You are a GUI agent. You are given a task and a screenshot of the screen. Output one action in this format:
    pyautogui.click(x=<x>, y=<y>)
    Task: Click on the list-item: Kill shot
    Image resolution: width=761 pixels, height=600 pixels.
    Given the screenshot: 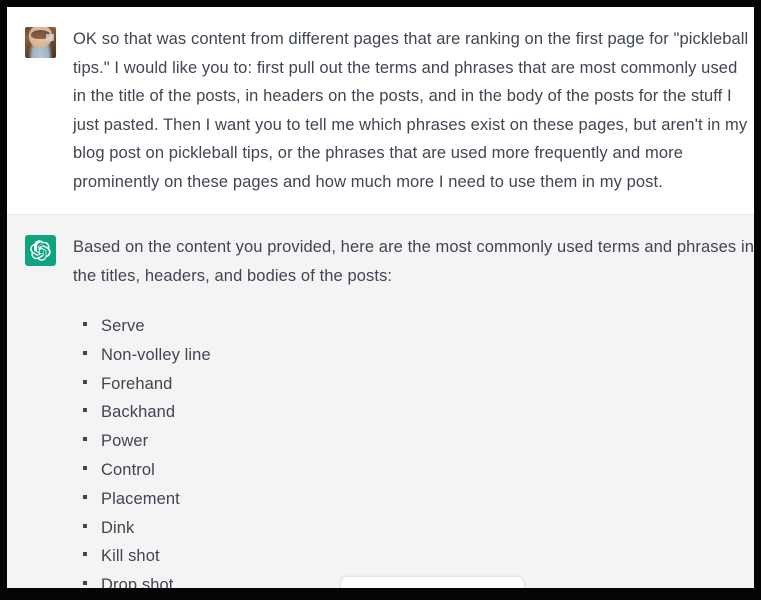 What is the action you would take?
    pyautogui.click(x=409, y=556)
    